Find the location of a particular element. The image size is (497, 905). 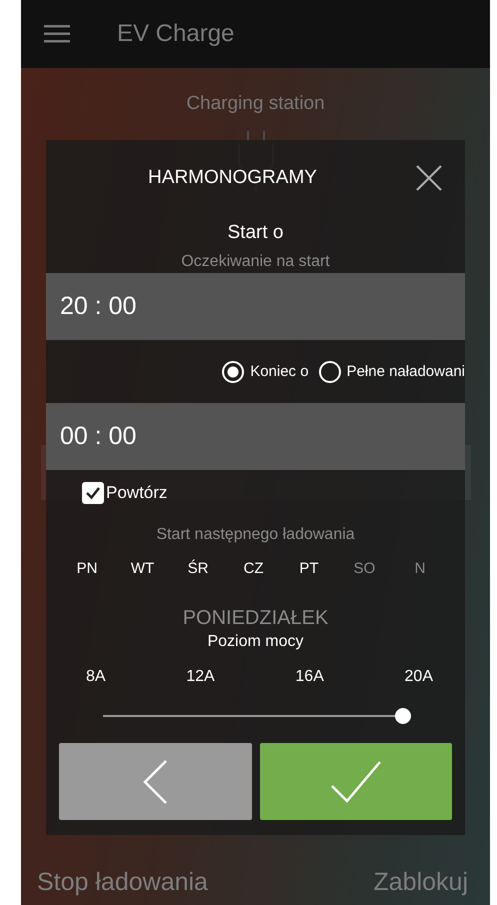

checkmark-icon is located at coordinates (356, 782).